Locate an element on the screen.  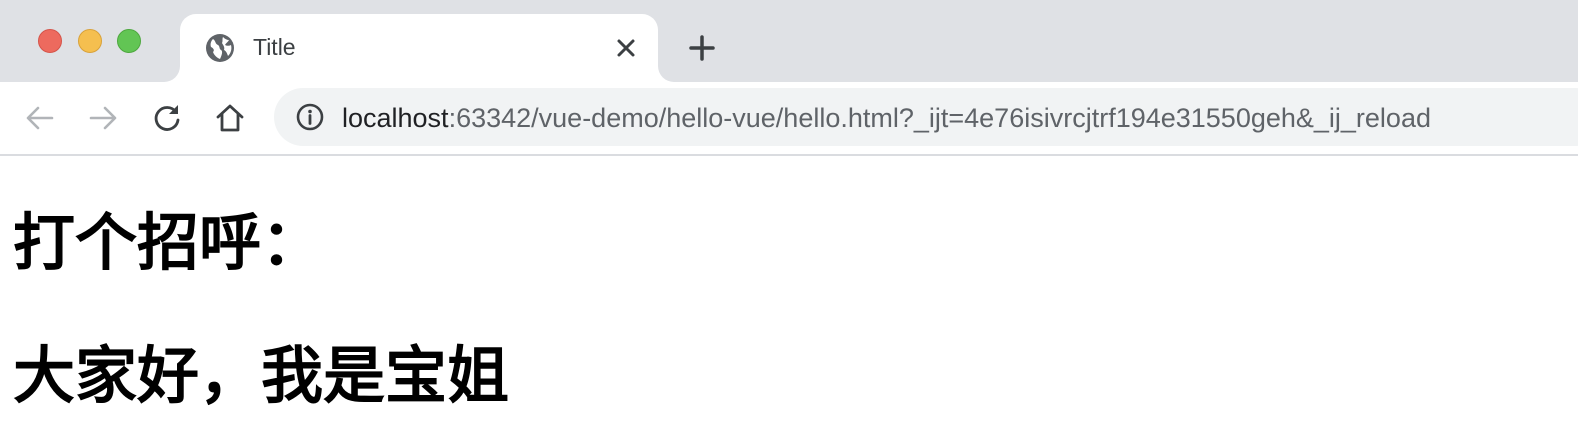
plus-icon is located at coordinates (702, 48).